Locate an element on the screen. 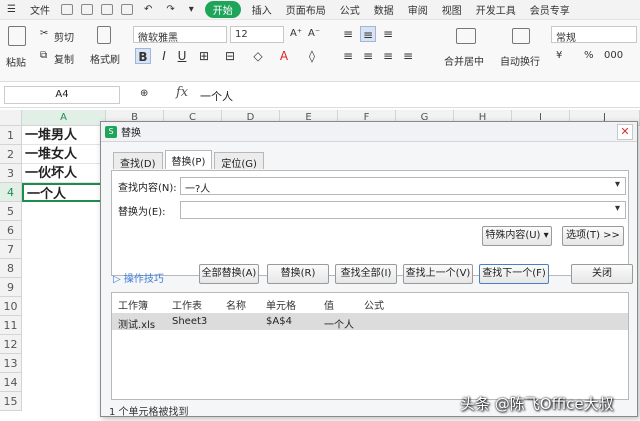  cell-a2: 一堆女人 is located at coordinates (64, 154).